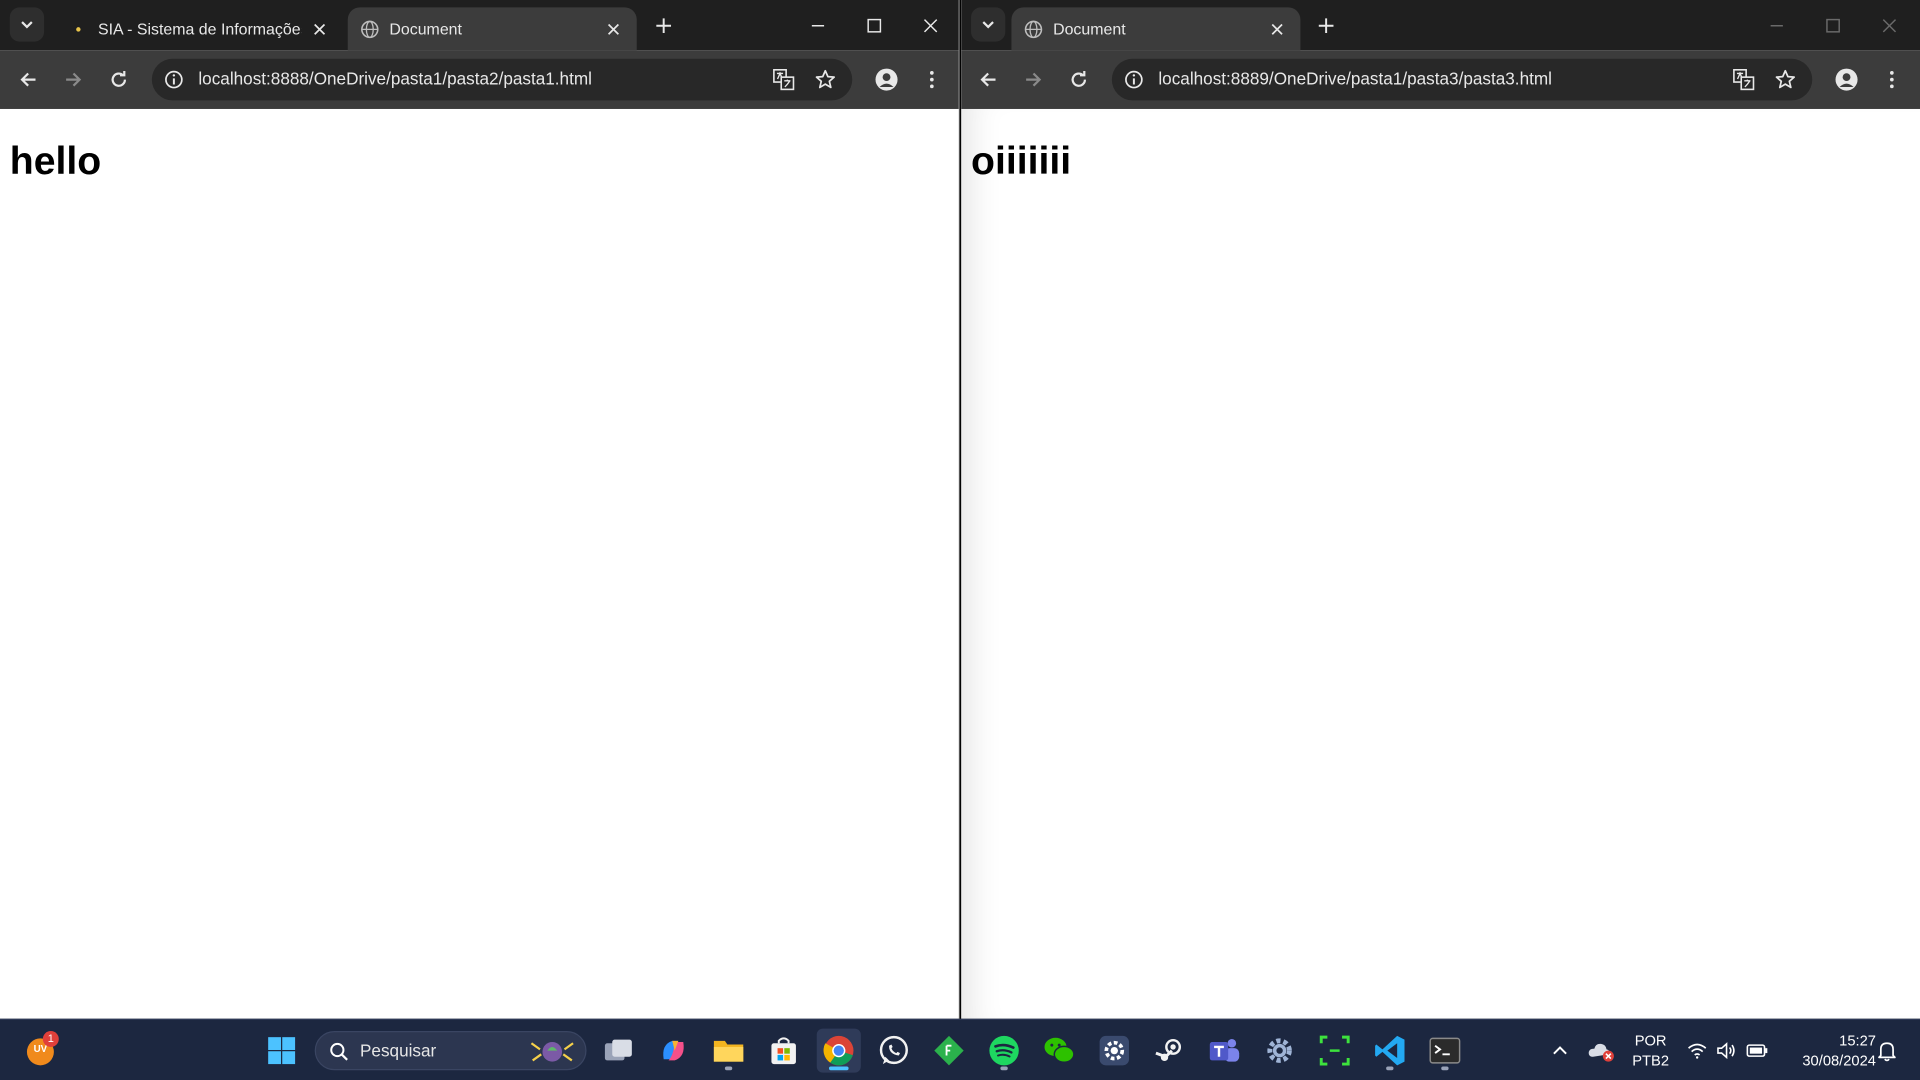 The image size is (1920, 1080). Describe the element at coordinates (1169, 1051) in the screenshot. I see `steam-button` at that location.